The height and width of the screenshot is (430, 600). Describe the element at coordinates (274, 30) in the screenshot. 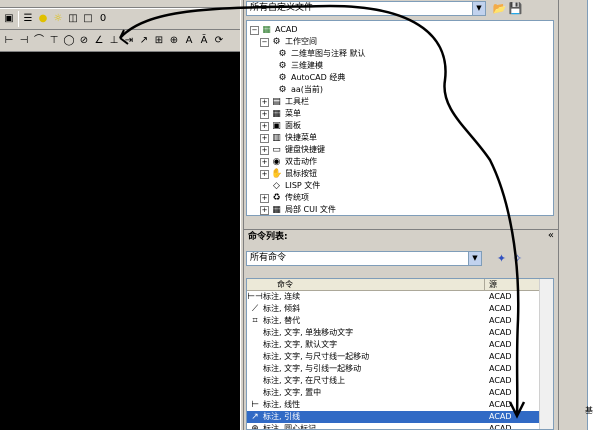

I see `tree-node-root: − ▦ ACAD` at that location.